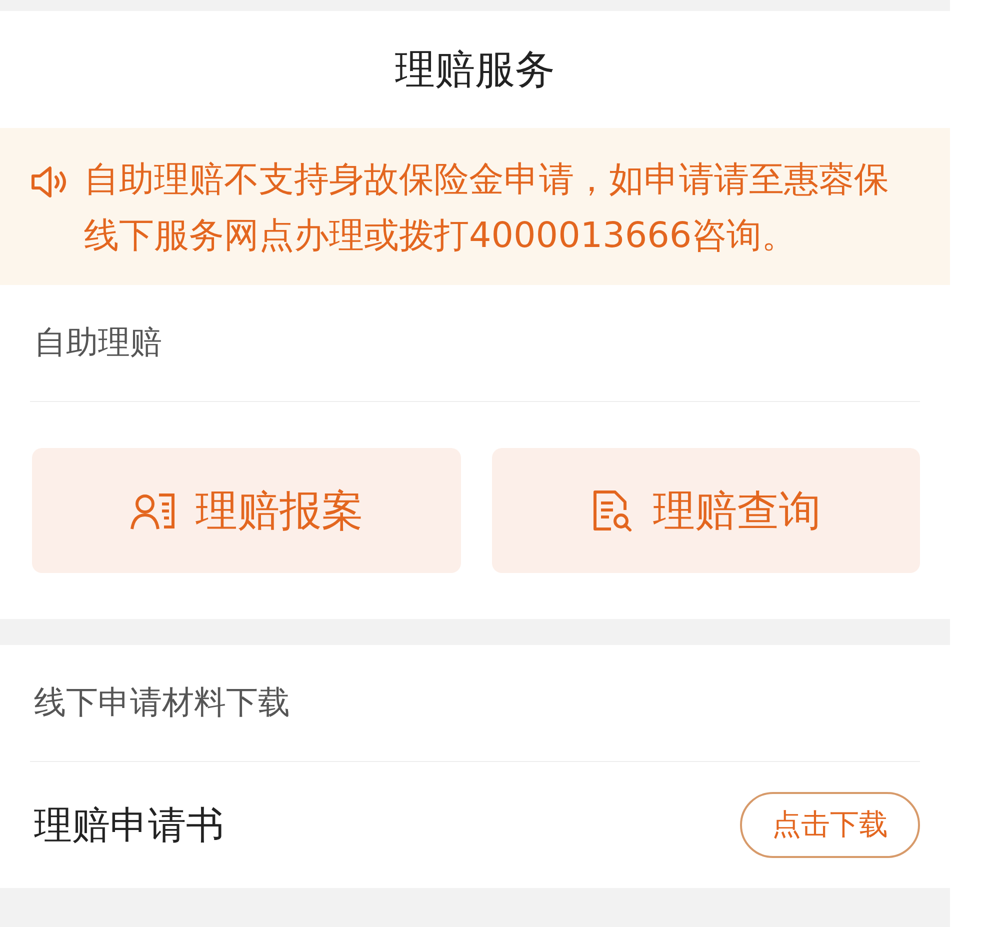 Image resolution: width=1000 pixels, height=927 pixels. I want to click on download-button: 点击下载, so click(830, 825).